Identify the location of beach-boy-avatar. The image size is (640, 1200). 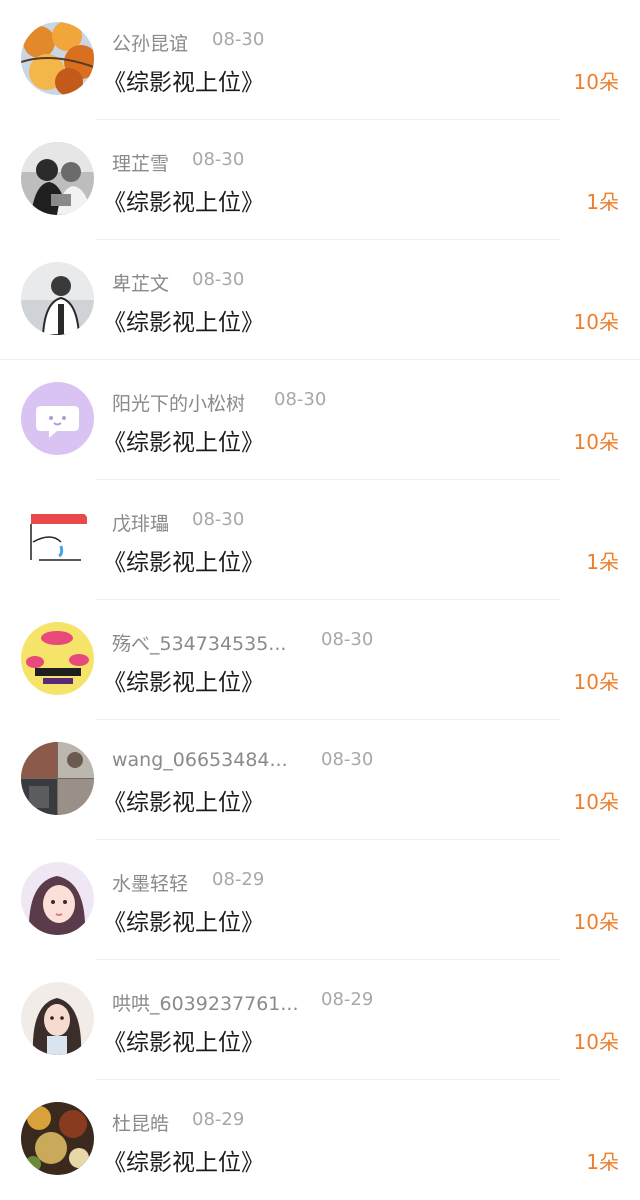
(57, 298).